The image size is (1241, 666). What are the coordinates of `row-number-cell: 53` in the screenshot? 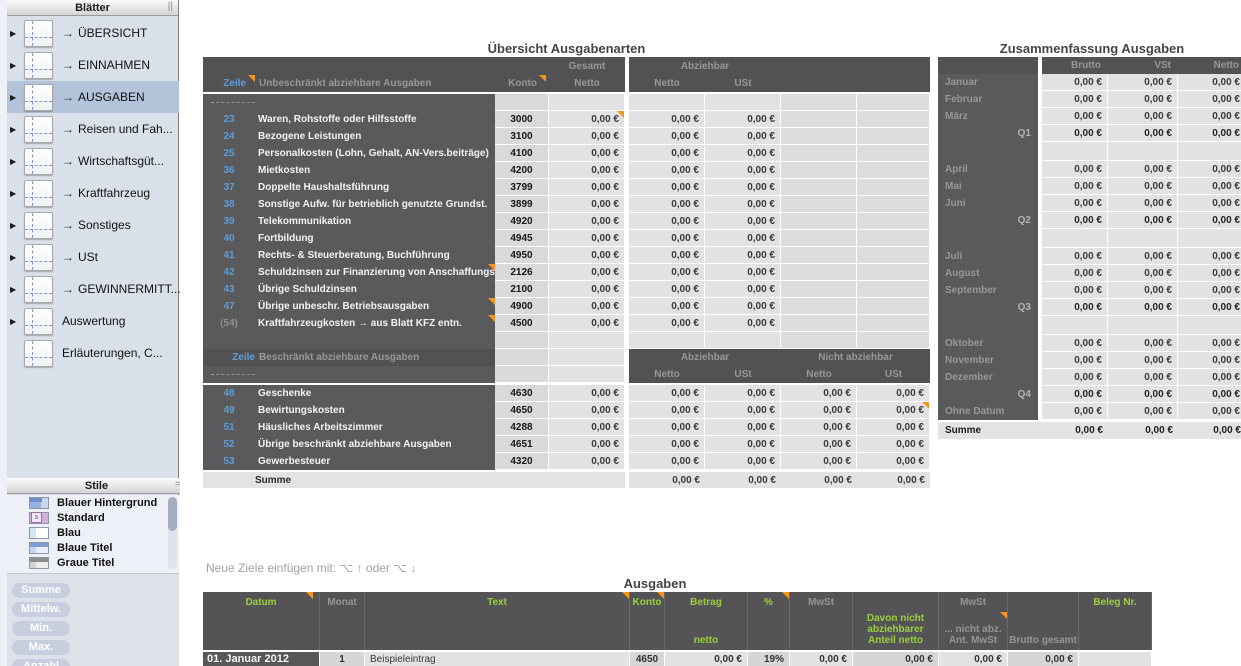 It's located at (229, 461).